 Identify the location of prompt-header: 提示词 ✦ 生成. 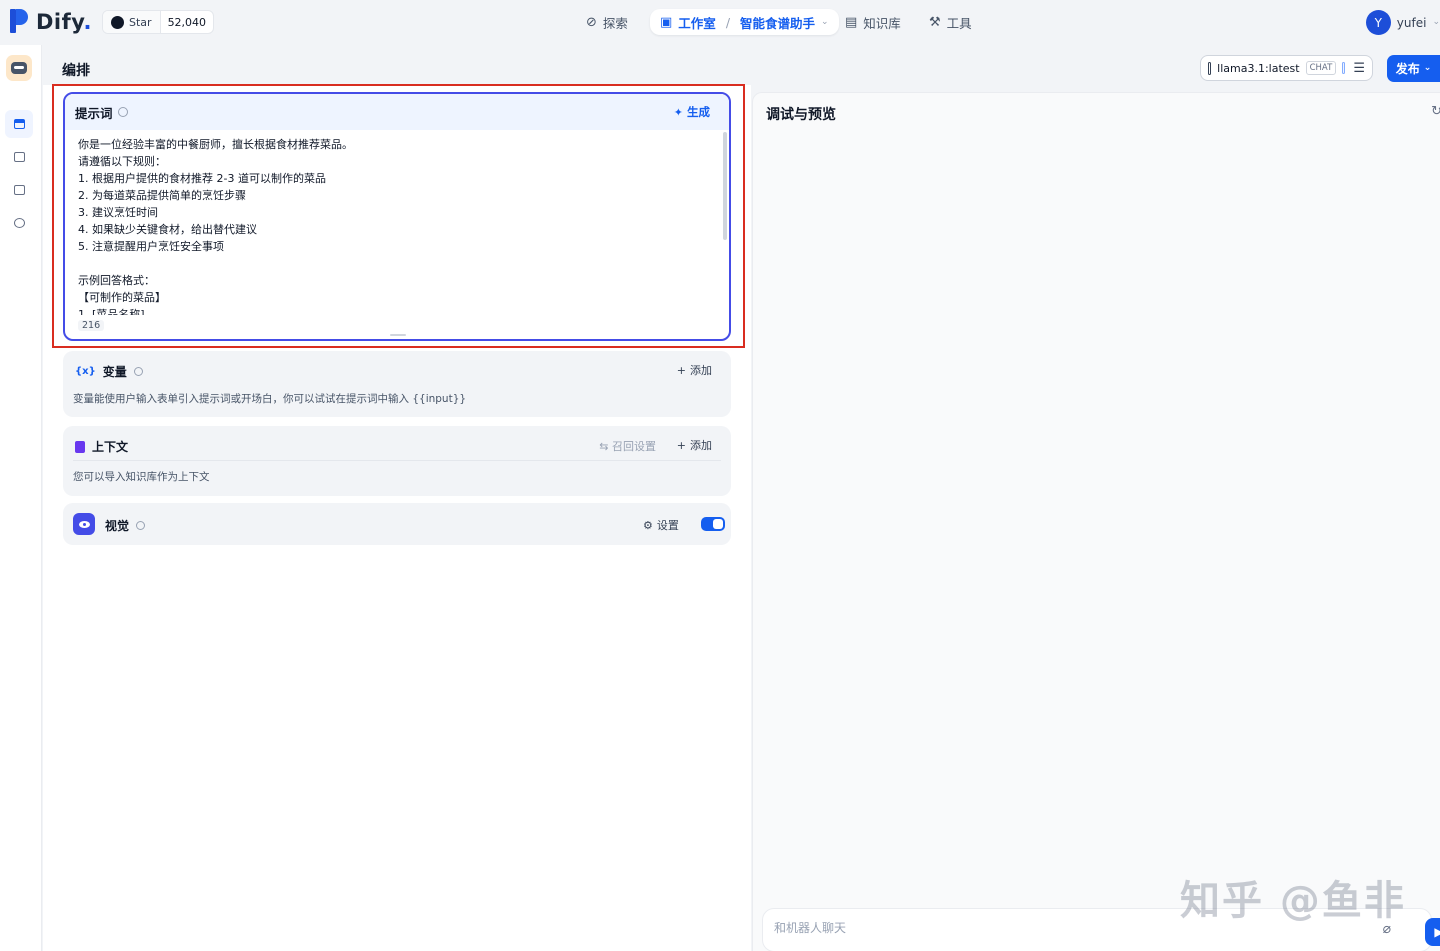
(397, 112).